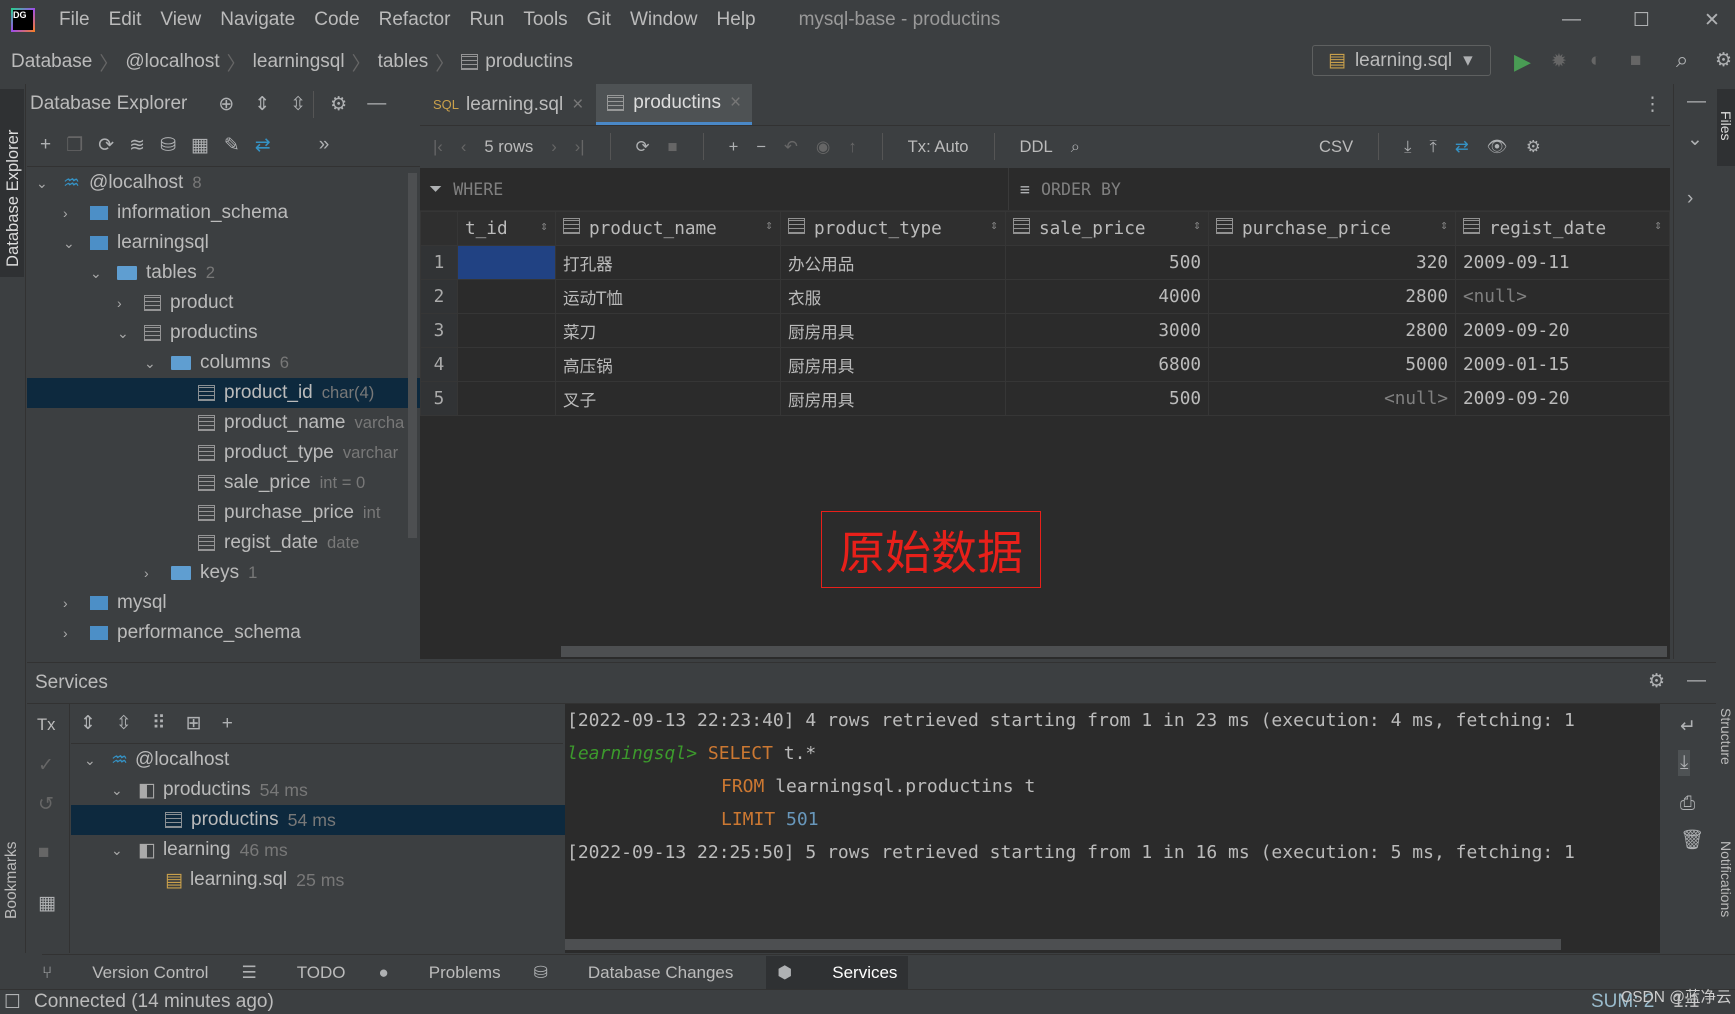  Describe the element at coordinates (1652, 104) in the screenshot. I see `more-options-icon: ⋮` at that location.